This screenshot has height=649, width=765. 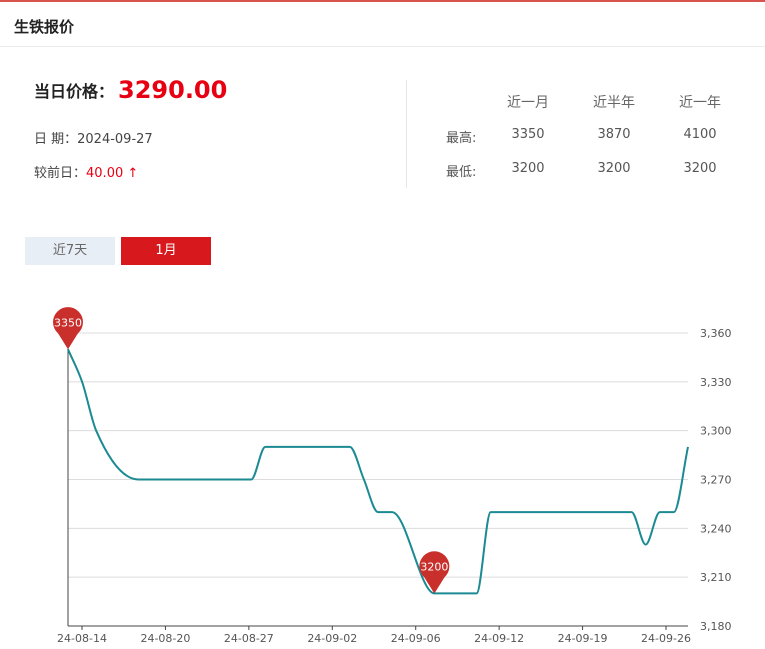 What do you see at coordinates (716, 333) in the screenshot?
I see `y-tick-label: 3,360` at bounding box center [716, 333].